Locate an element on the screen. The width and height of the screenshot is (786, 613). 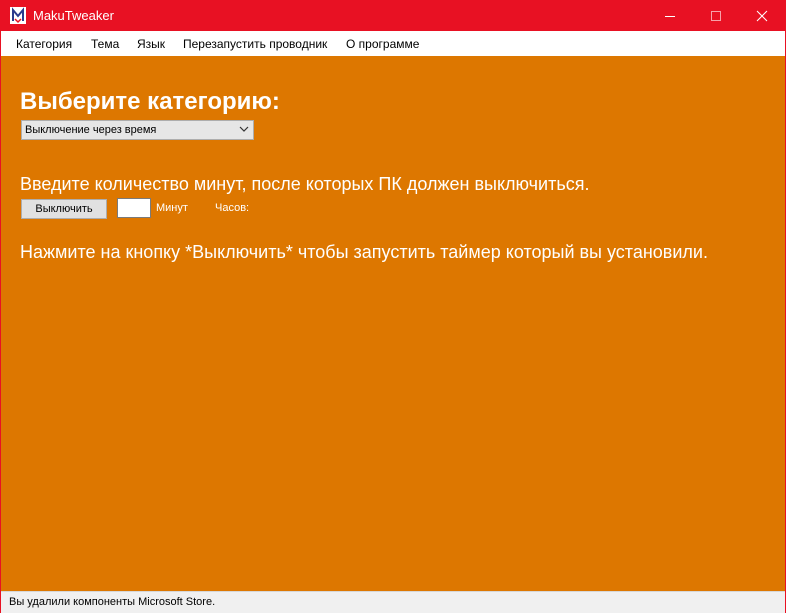
page-title: Выберите категорию: is located at coordinates (150, 101).